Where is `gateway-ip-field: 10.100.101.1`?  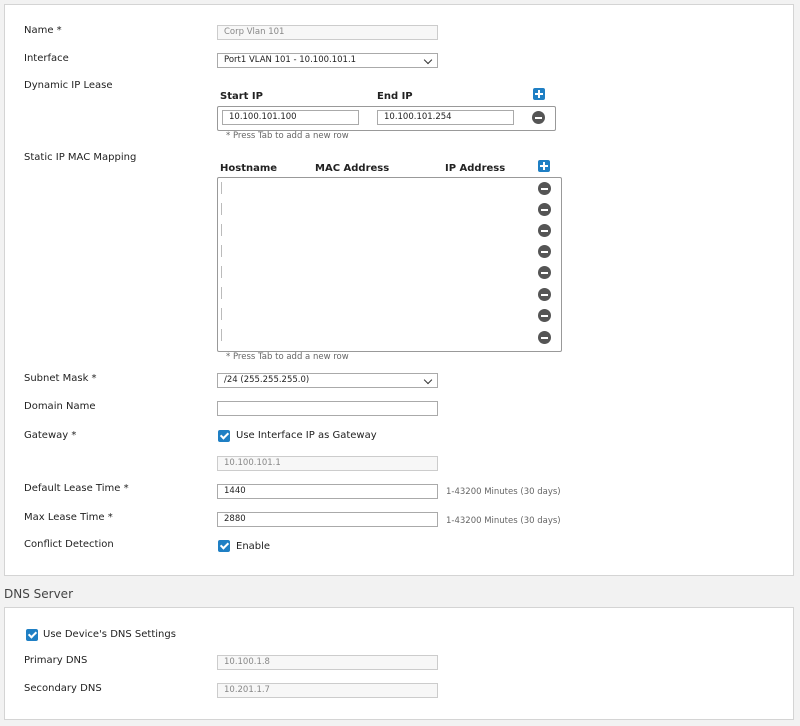
gateway-ip-field: 10.100.101.1 is located at coordinates (327, 463).